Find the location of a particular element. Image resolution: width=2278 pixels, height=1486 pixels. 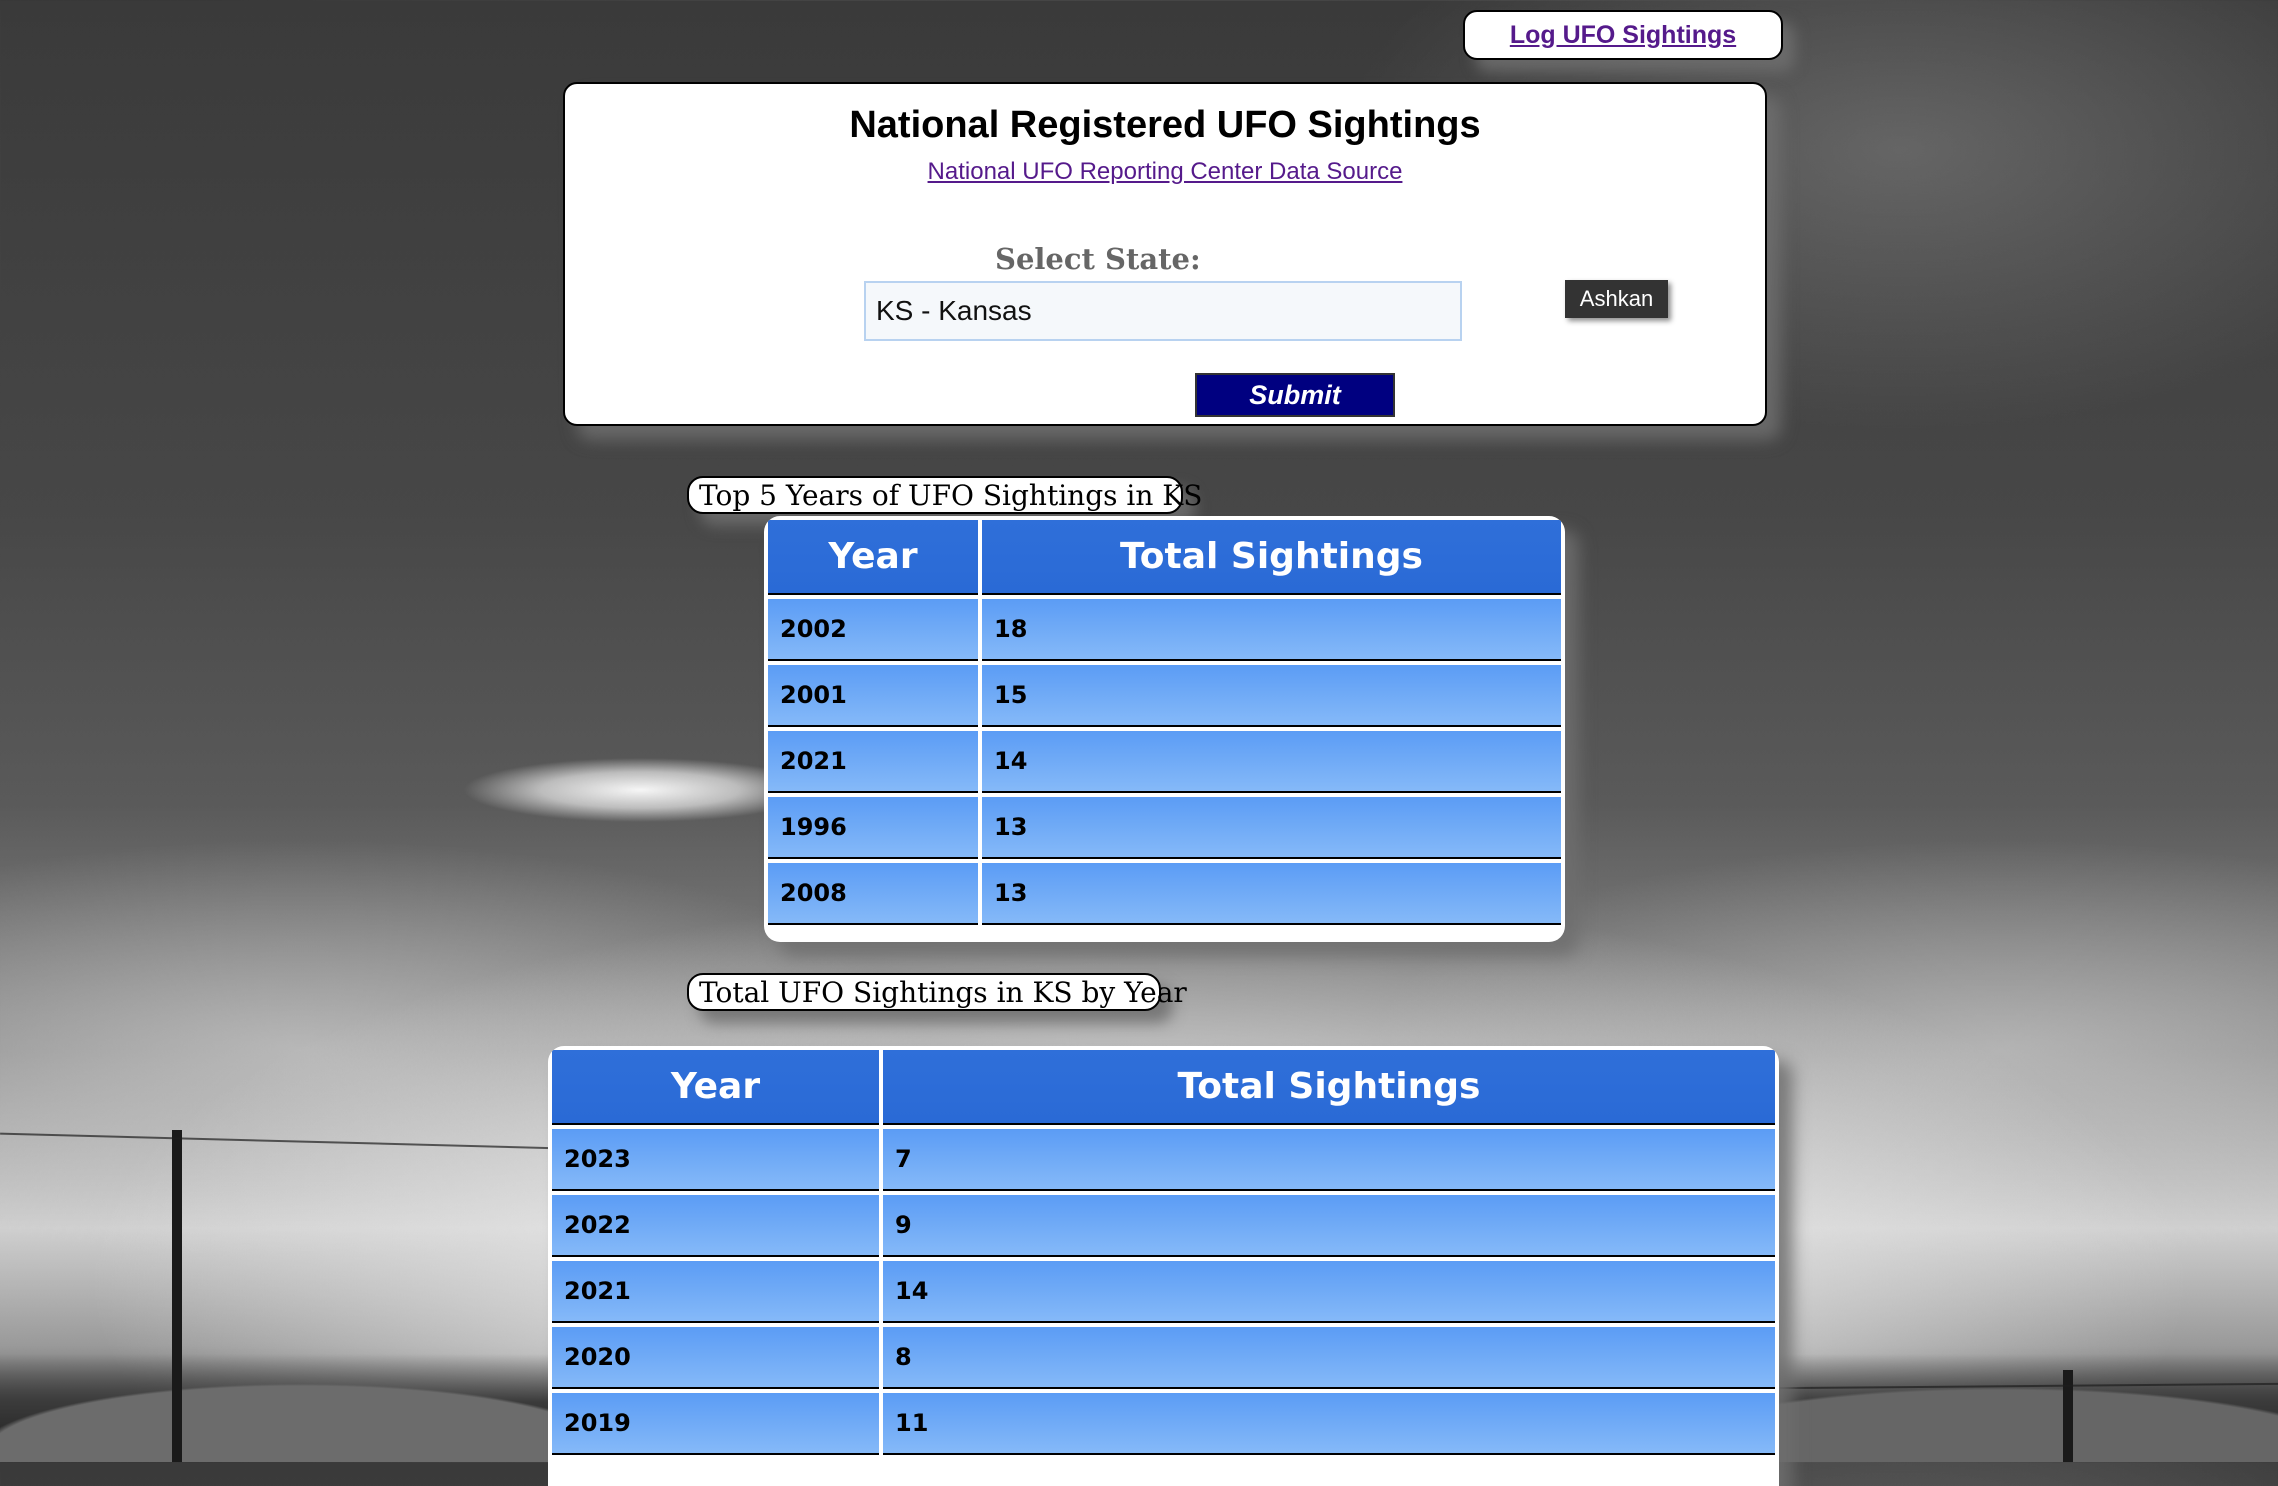

table-row: 2008 13 is located at coordinates (1164, 894).